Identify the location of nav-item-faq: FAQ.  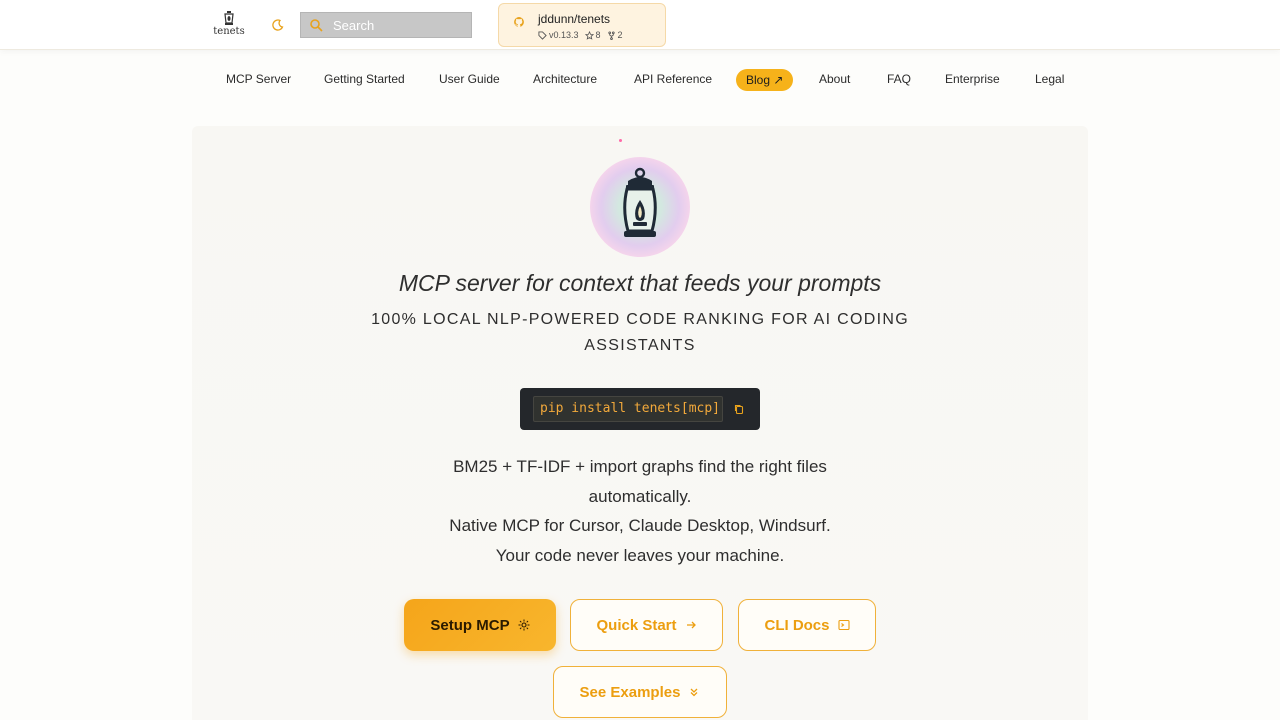
(899, 81).